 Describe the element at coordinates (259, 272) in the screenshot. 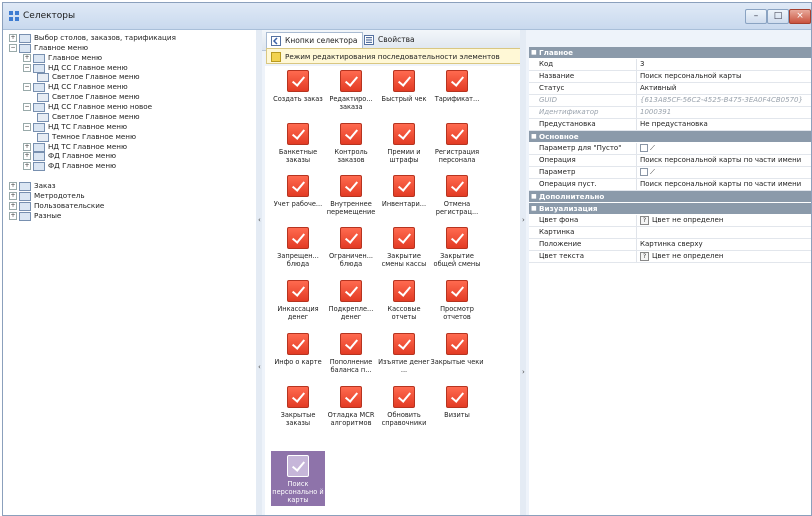

I see `left-splitter` at that location.